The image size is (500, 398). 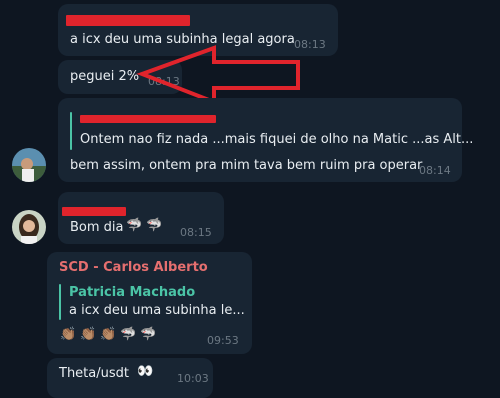 I want to click on message-bubble: Bom dia 🦈 🦈 08:15, so click(x=141, y=218).